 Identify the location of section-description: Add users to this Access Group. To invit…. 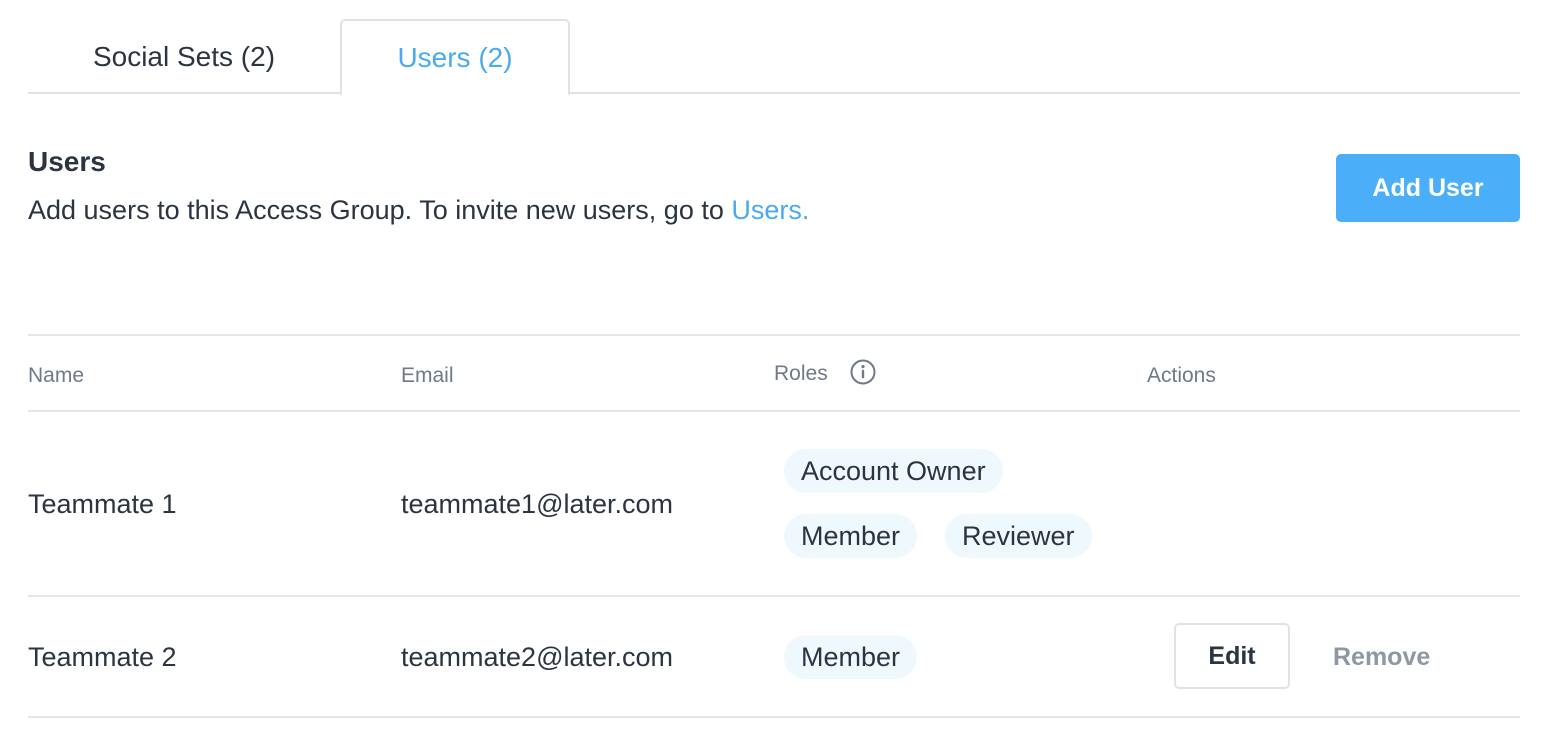
(418, 210).